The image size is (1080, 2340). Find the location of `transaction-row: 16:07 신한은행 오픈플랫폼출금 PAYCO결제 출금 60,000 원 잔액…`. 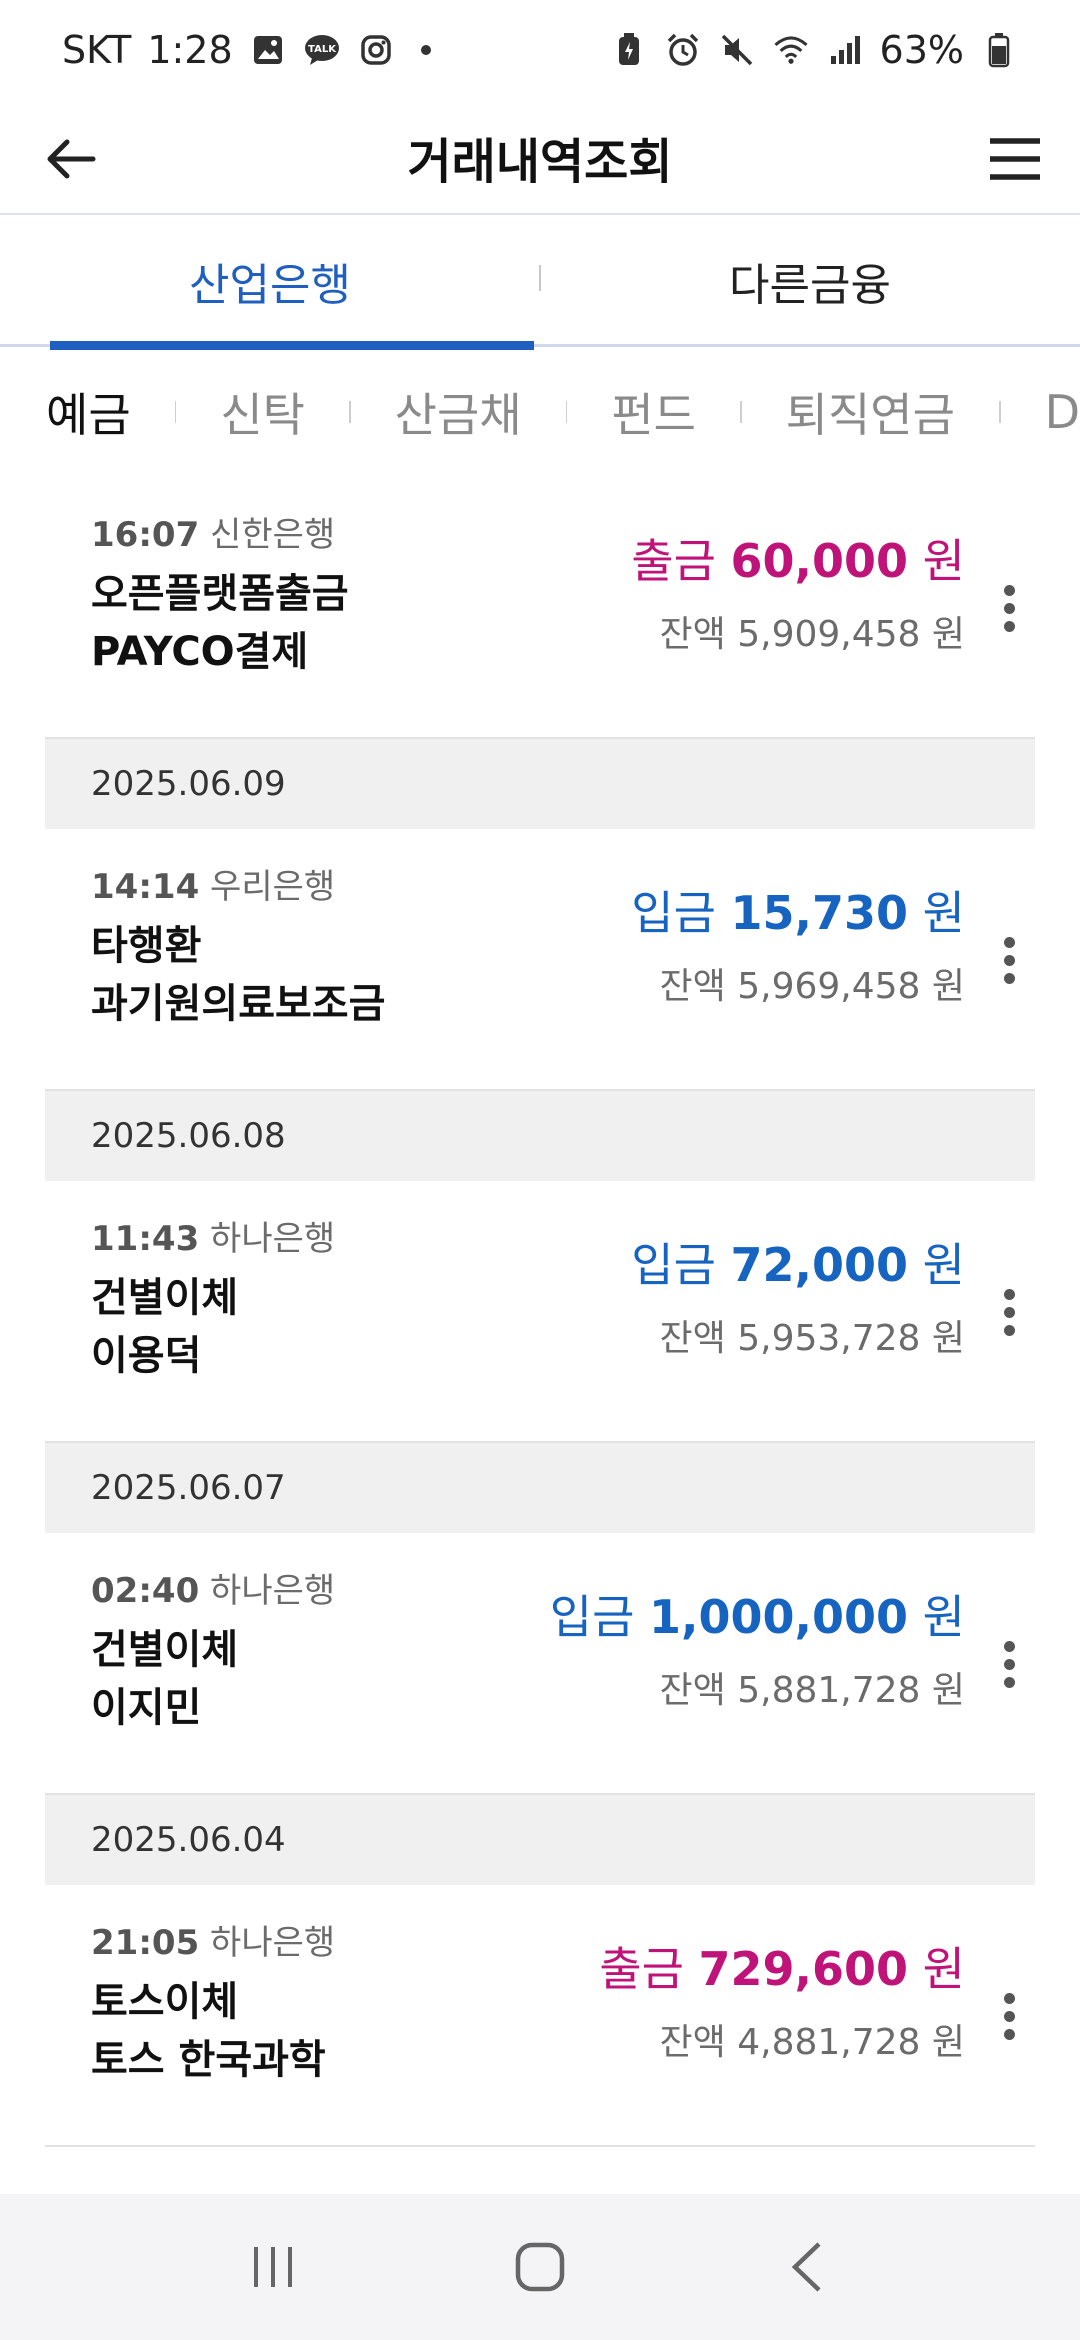

transaction-row: 16:07 신한은행 오픈플랫폼출금 PAYCO결제 출금 60,000 원 잔액… is located at coordinates (540, 608).